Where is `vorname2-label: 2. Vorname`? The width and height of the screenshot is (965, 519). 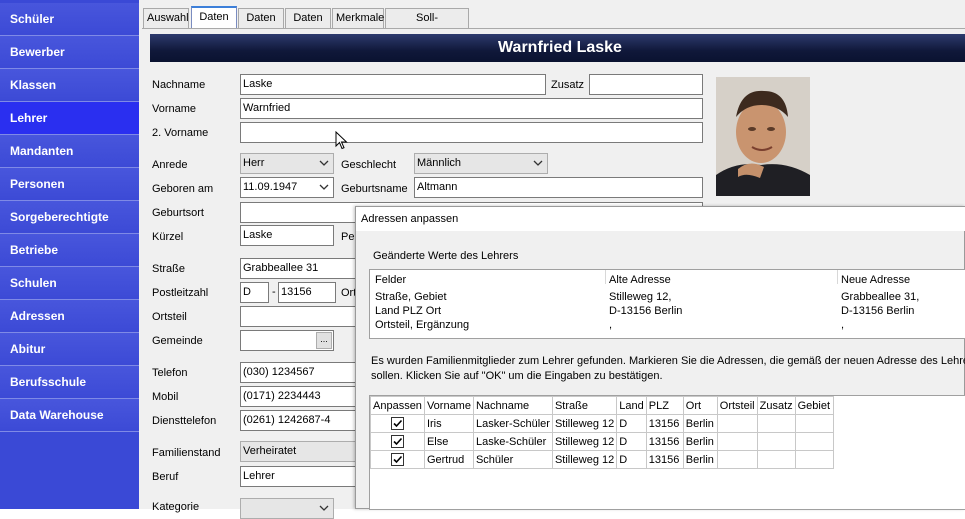
vorname2-label: 2. Vorname is located at coordinates (180, 133).